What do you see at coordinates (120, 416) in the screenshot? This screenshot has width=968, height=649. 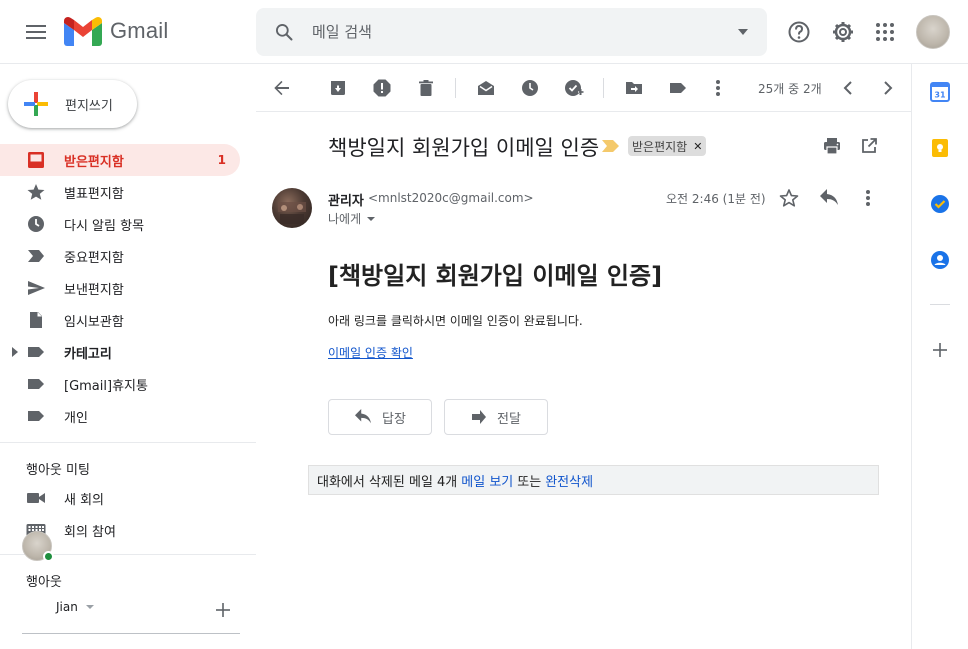 I see `sidebar-item-personal: 개인` at bounding box center [120, 416].